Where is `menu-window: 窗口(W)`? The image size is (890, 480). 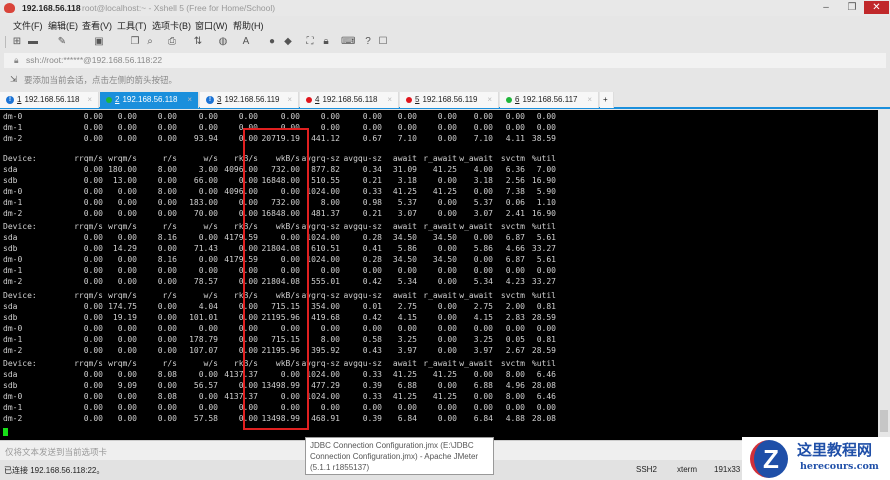 menu-window: 窗口(W) is located at coordinates (211, 25).